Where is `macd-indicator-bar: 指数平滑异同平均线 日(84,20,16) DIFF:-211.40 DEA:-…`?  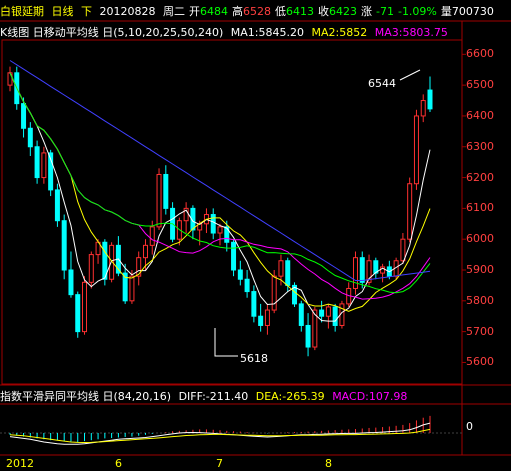
macd-indicator-bar: 指数平滑异同平均线 日(84,20,16) DIFF:-211.40 DEA:-… is located at coordinates (203, 396).